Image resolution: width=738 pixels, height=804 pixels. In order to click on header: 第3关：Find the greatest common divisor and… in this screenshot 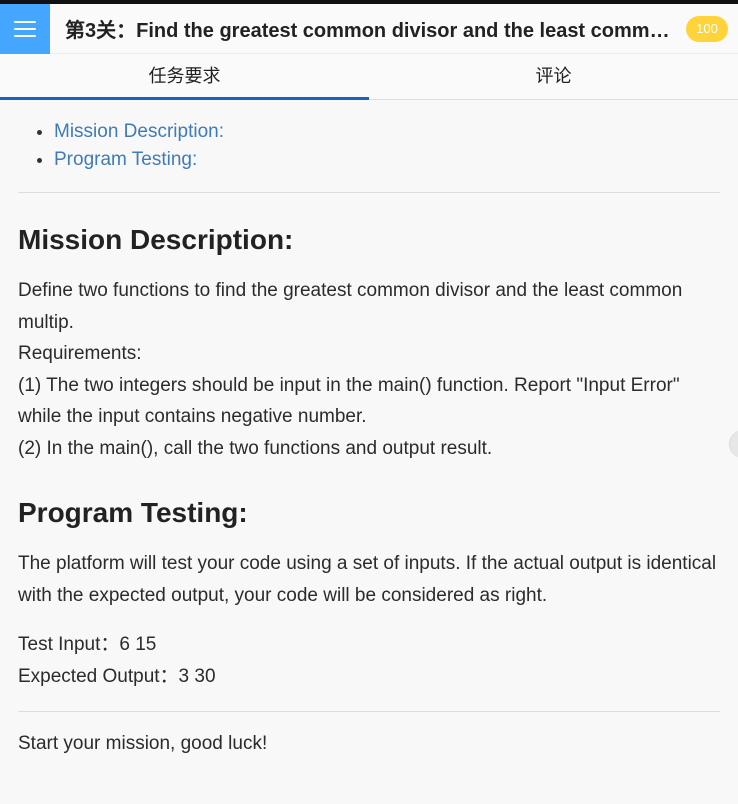, I will do `click(369, 28)`.